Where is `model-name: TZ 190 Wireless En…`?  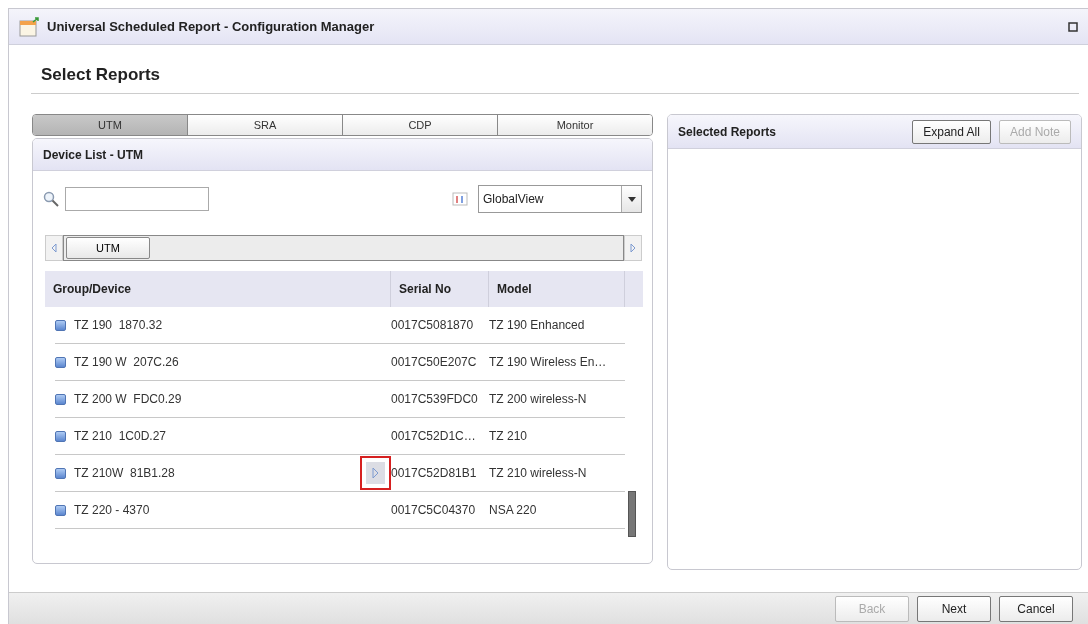 model-name: TZ 190 Wireless En… is located at coordinates (548, 362).